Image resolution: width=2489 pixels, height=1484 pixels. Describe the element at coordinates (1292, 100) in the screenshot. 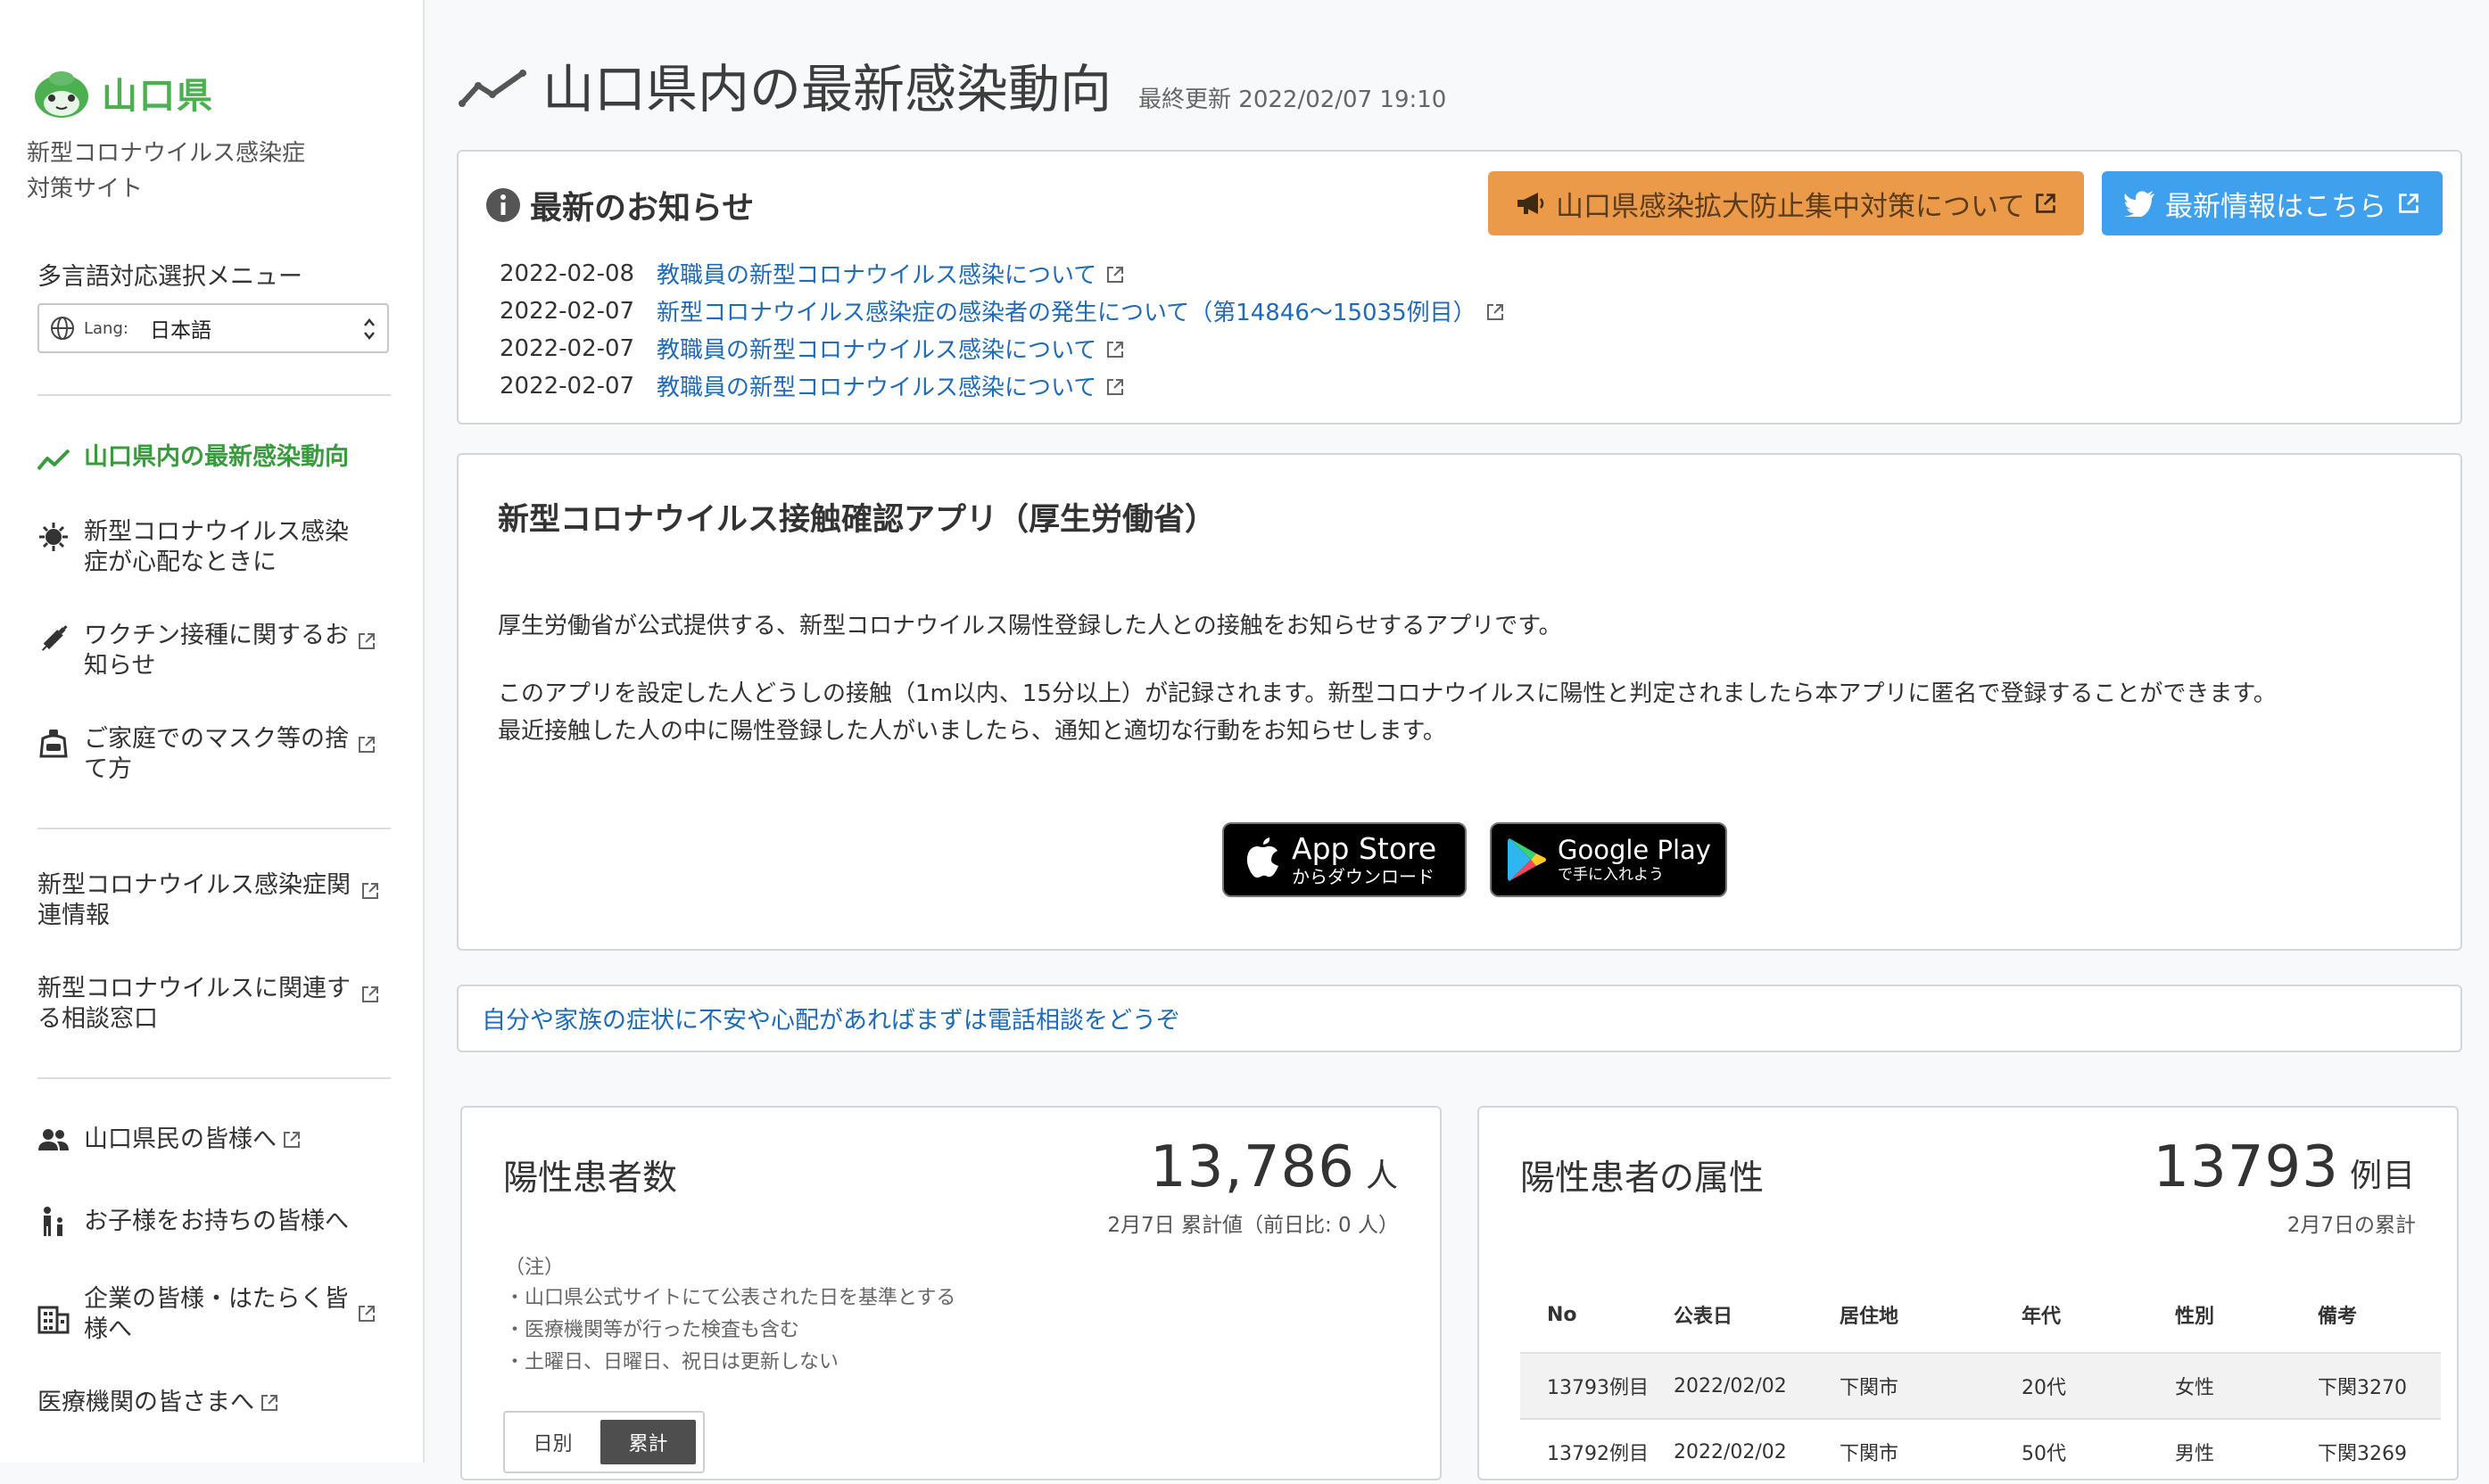

I see `last-updated: 最終更新 2022/02/07 19:10` at that location.